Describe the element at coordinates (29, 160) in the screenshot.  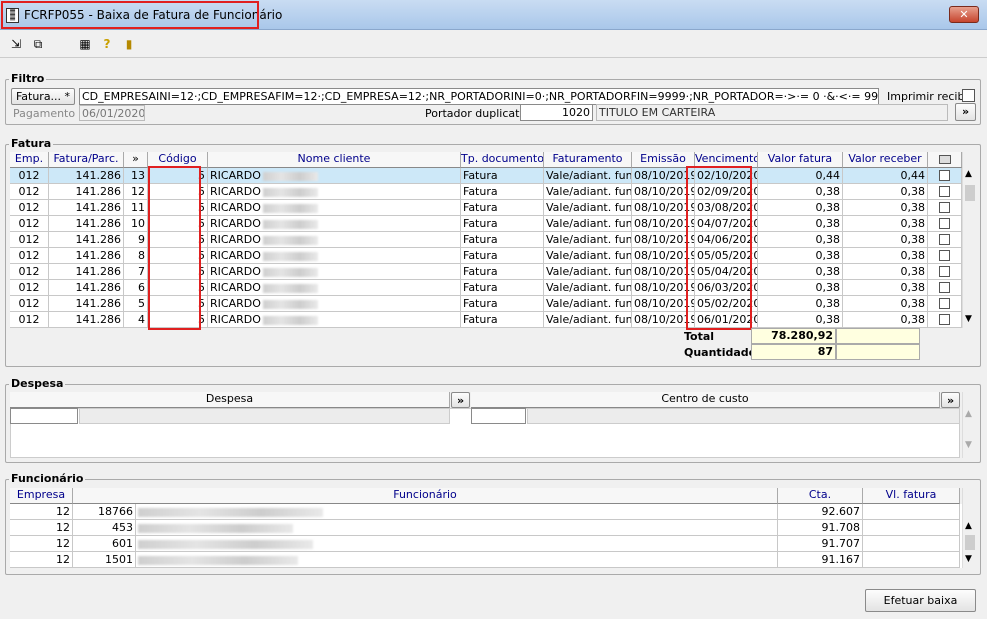
I see `column-header-emp: Emp.` at that location.